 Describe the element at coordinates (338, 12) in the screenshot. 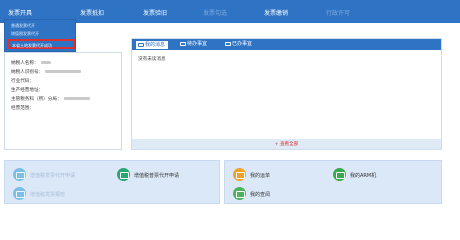

I see `nav-admin-license: 行政许可` at that location.